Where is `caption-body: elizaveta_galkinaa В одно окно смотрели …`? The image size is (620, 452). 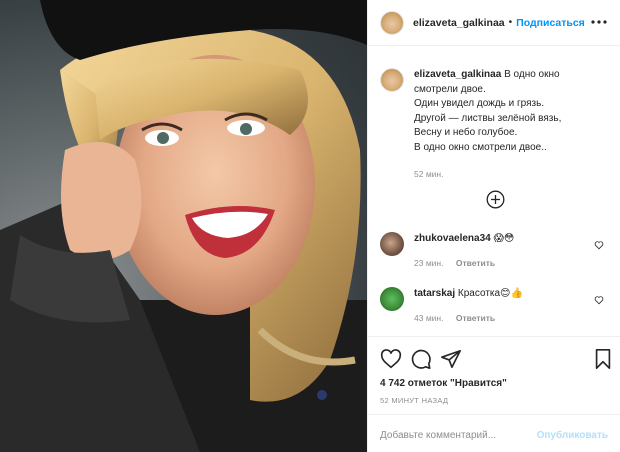
caption-body: elizaveta_galkinaa В одно окно смотрели … is located at coordinates (513, 124).